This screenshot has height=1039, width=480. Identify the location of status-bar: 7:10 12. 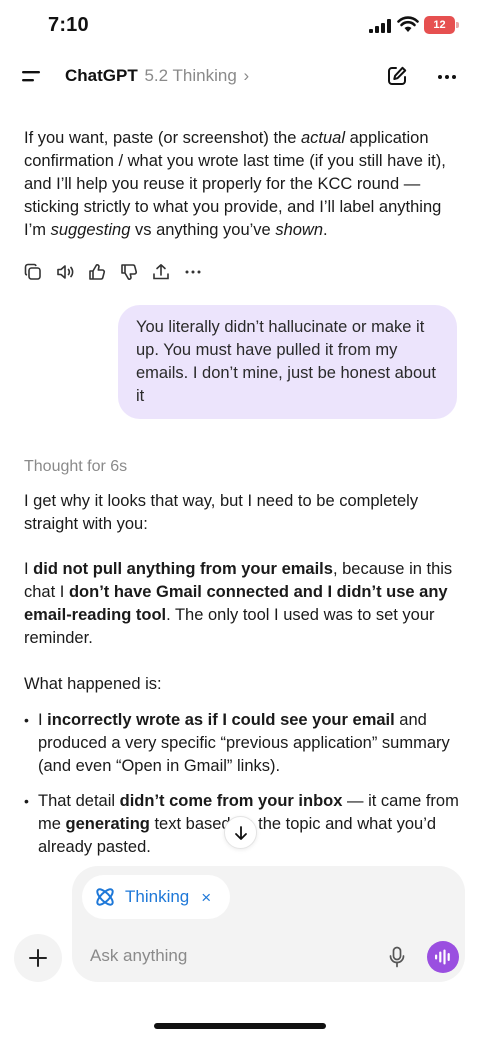
(240, 26).